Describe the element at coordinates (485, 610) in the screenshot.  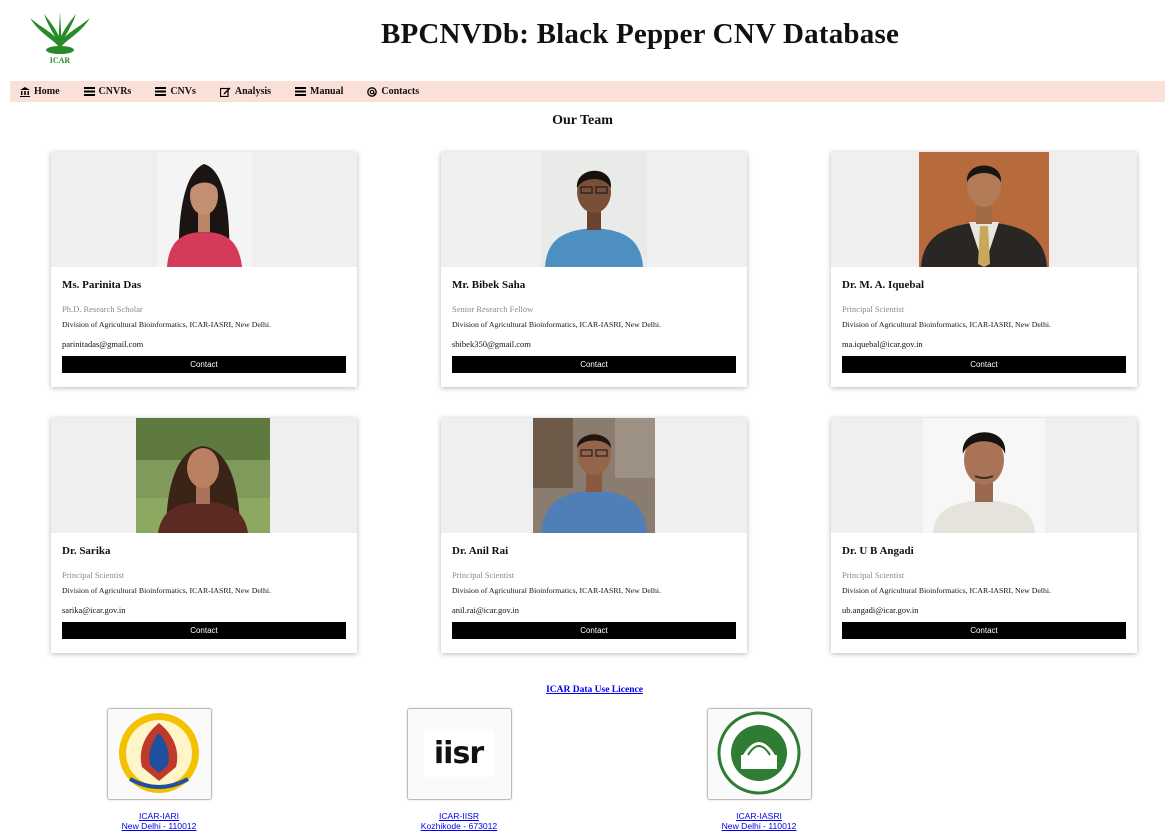
I see `member-email: anil.rai@icar.gov.in` at that location.